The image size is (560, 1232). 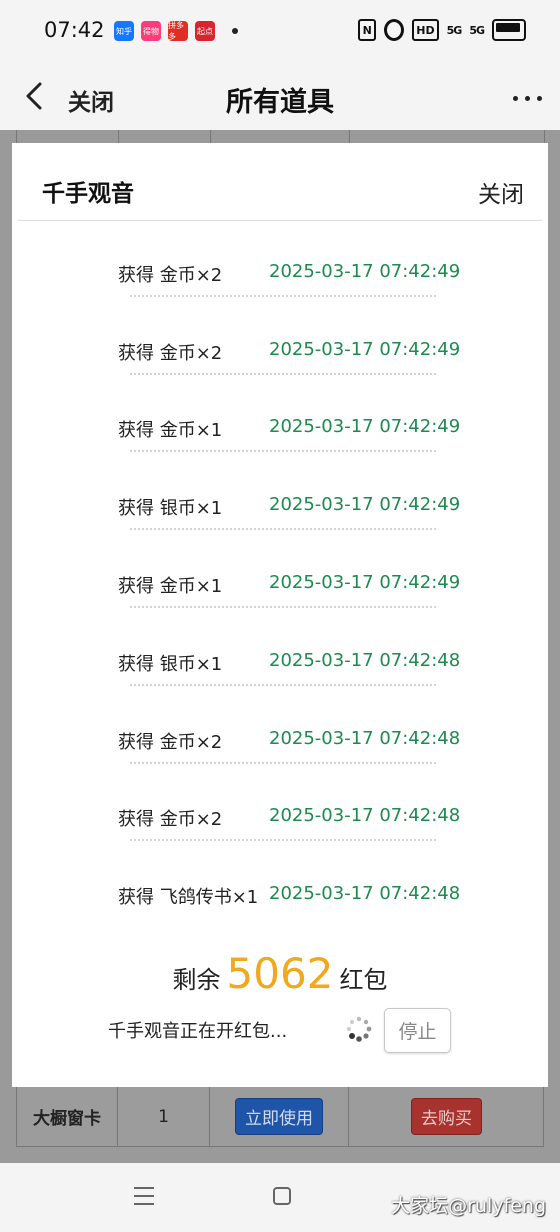 I want to click on remaining-prefix: 剩余, so click(x=196, y=980).